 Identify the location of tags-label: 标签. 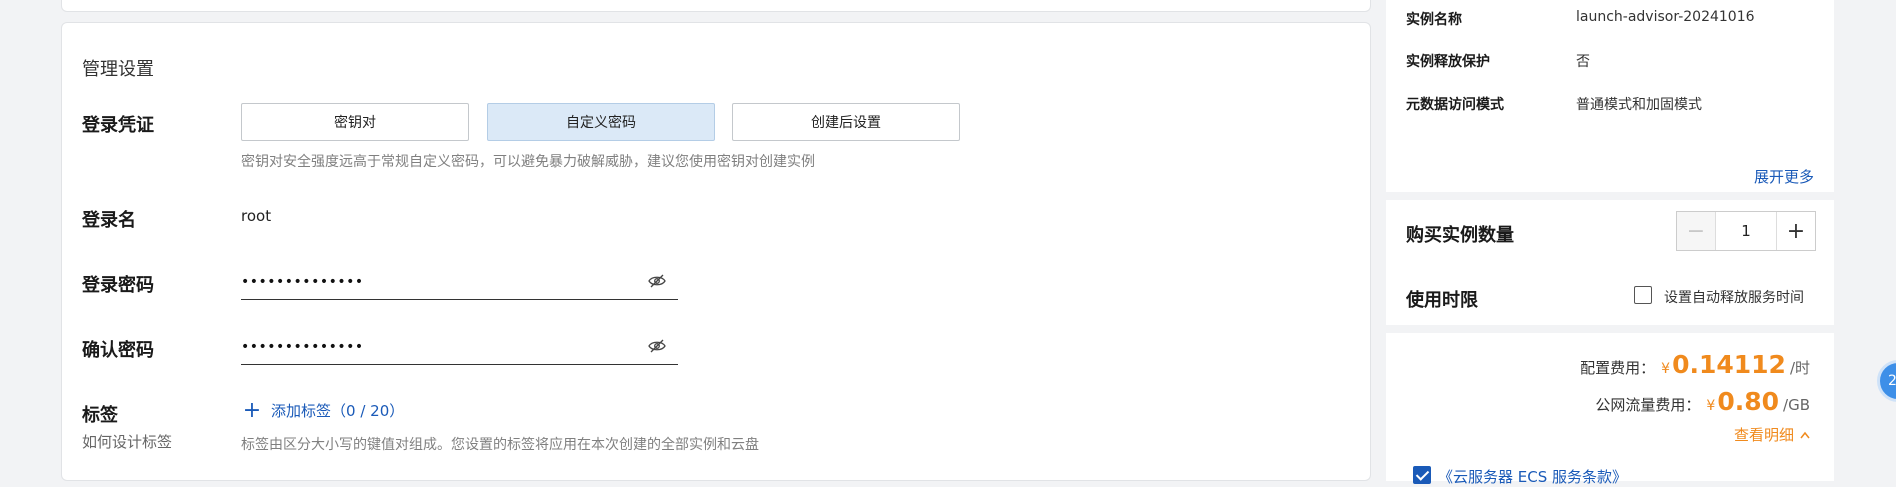
(100, 415).